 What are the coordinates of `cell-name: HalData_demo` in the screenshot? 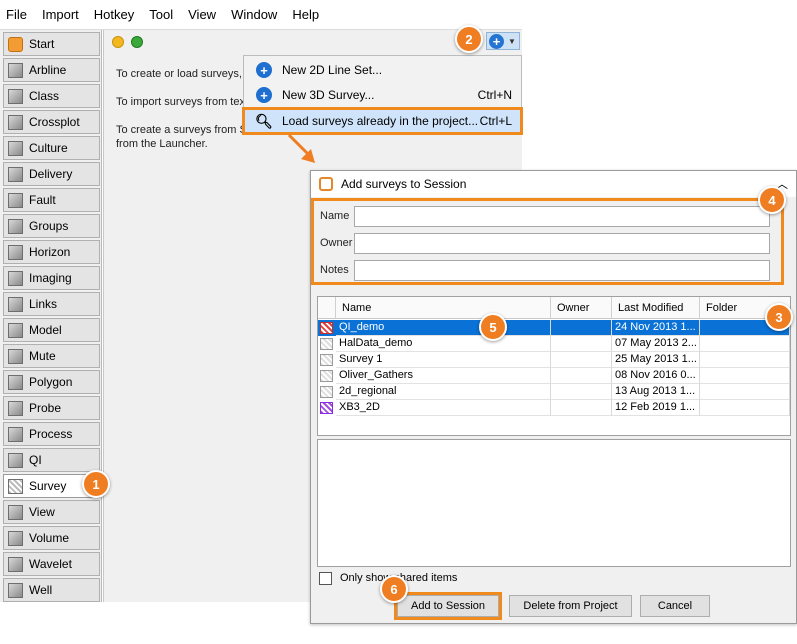 It's located at (443, 344).